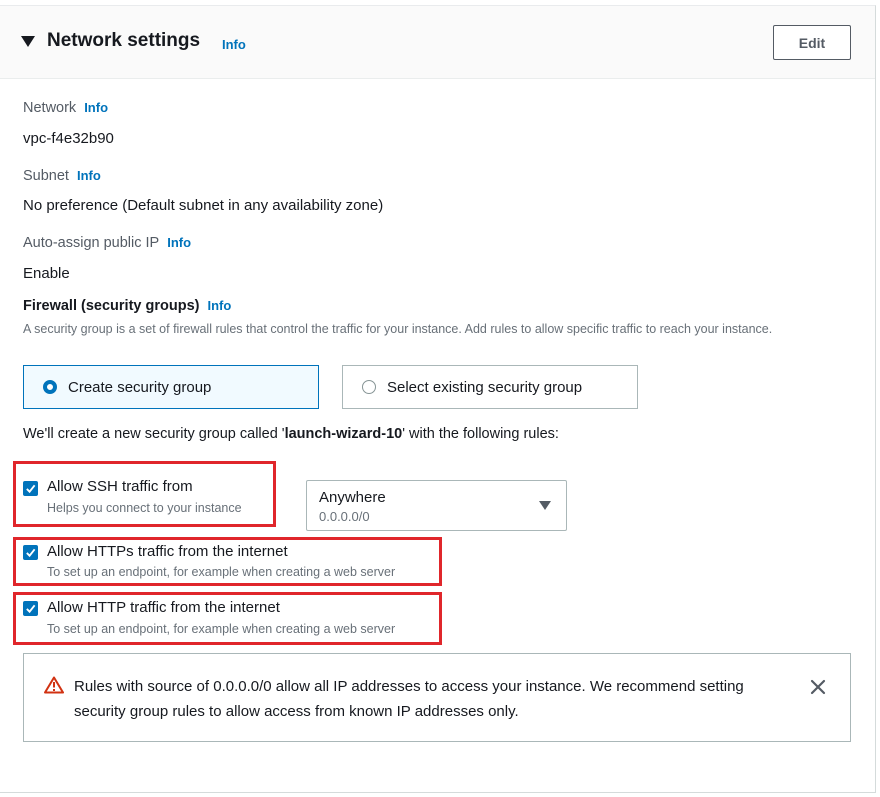  What do you see at coordinates (179, 242) in the screenshot?
I see `public-ip-info-link: Info` at bounding box center [179, 242].